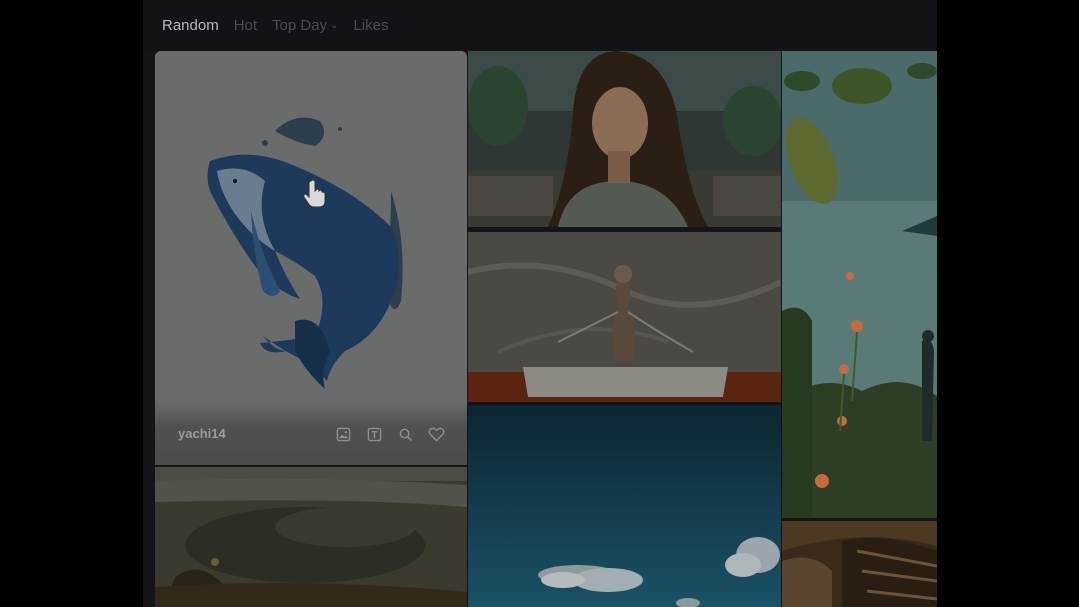 Image resolution: width=1079 pixels, height=607 pixels. Describe the element at coordinates (343, 434) in the screenshot. I see `image-icon` at that location.